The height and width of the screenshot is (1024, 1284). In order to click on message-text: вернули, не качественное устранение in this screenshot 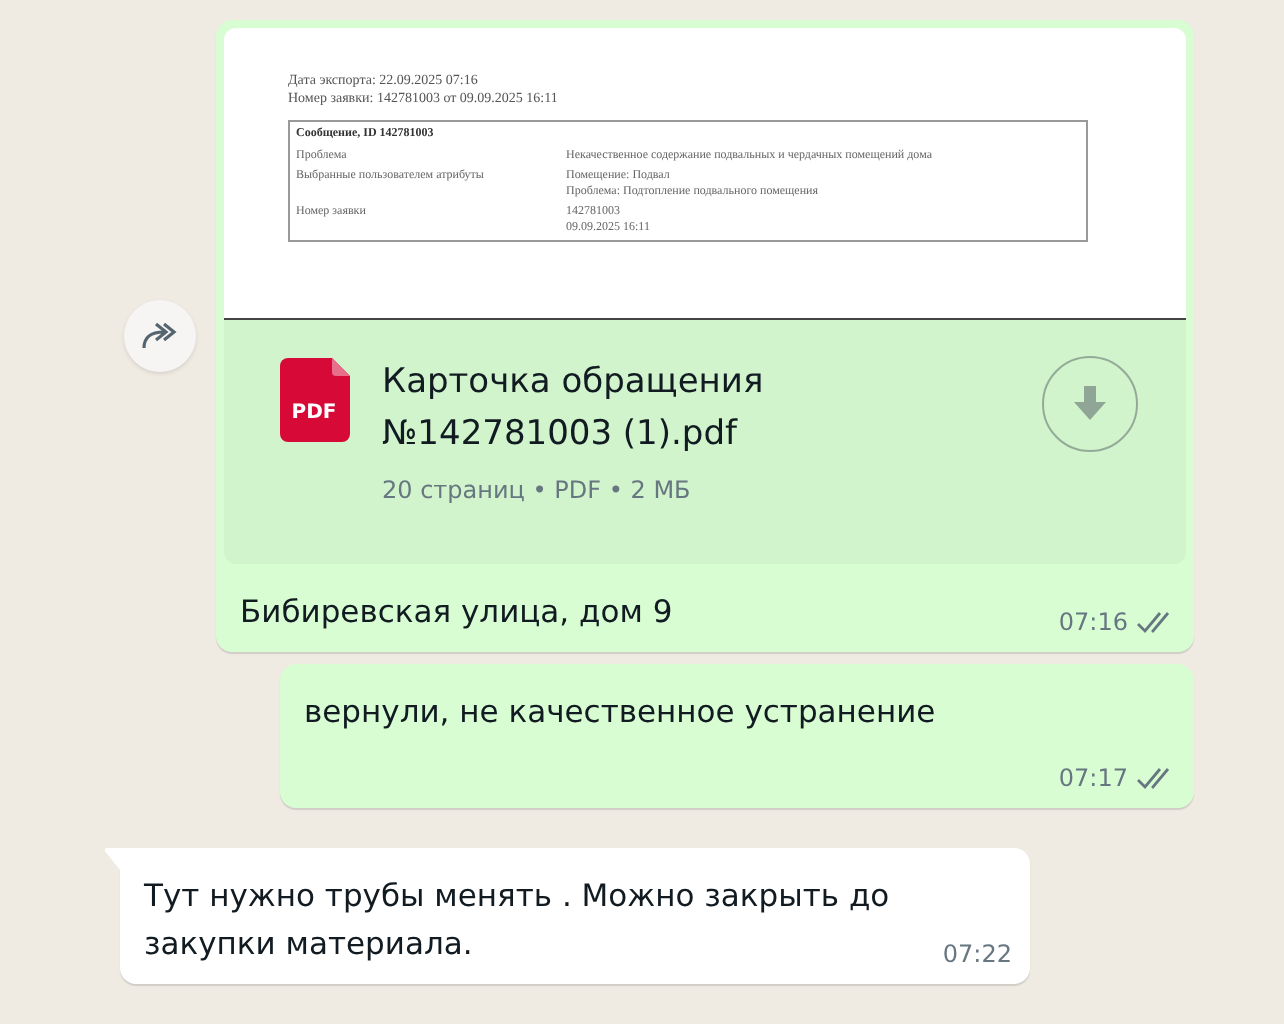, I will do `click(621, 713)`.